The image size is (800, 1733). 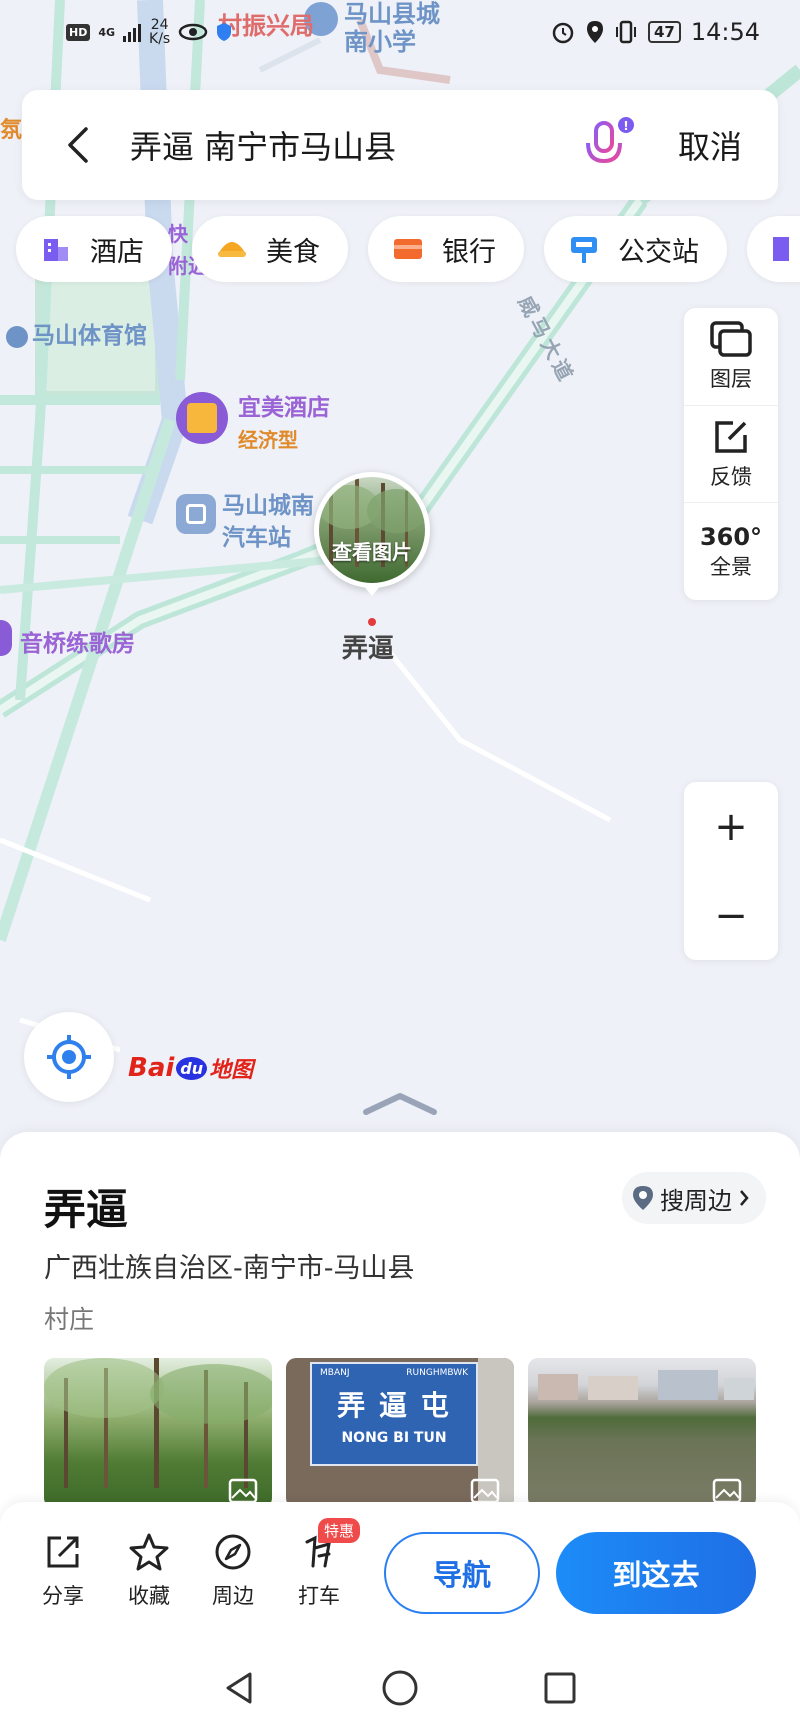 What do you see at coordinates (560, 1688) in the screenshot?
I see `recents-square-icon` at bounding box center [560, 1688].